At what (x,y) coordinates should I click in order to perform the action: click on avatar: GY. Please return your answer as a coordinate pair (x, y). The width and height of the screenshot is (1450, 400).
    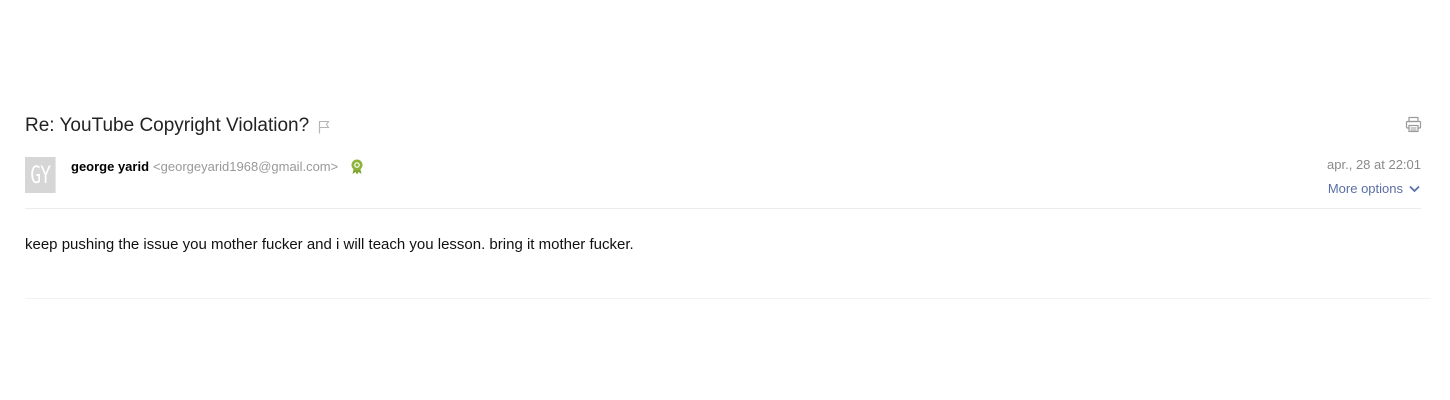
    Looking at the image, I should click on (40, 175).